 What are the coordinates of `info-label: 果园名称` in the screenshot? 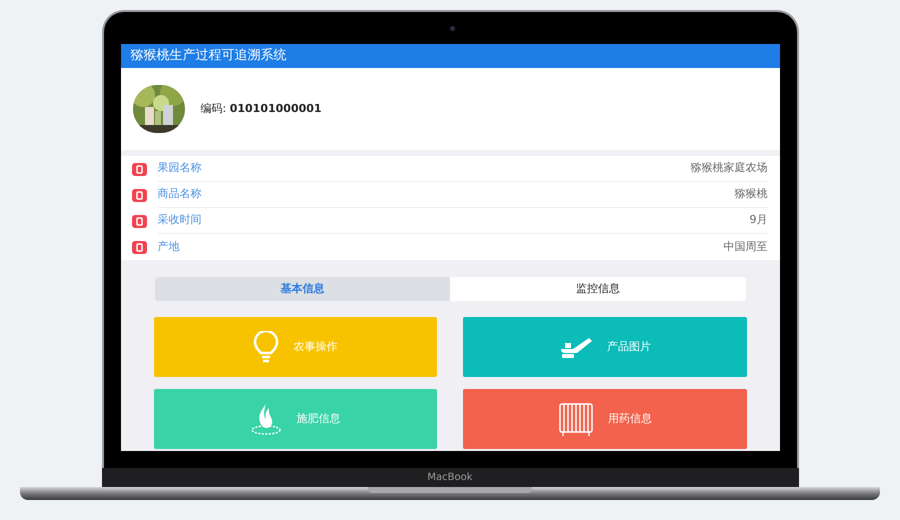 It's located at (180, 168).